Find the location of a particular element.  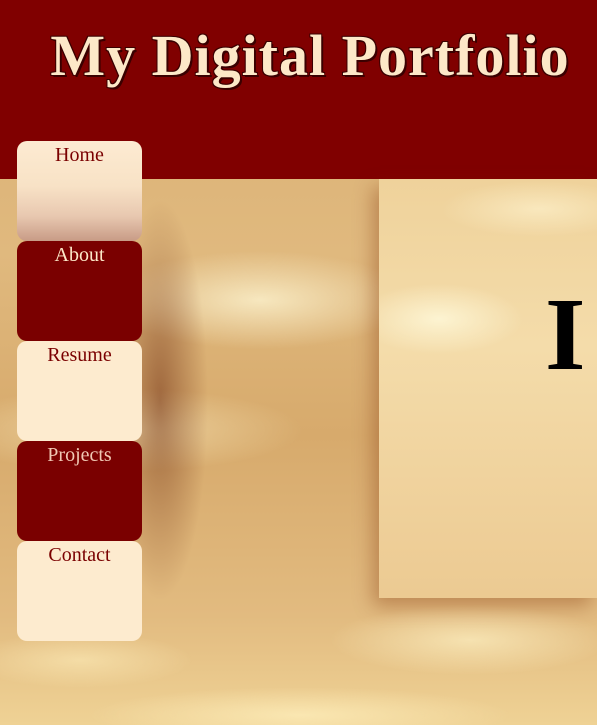

nav-item-about: About is located at coordinates (79, 291).